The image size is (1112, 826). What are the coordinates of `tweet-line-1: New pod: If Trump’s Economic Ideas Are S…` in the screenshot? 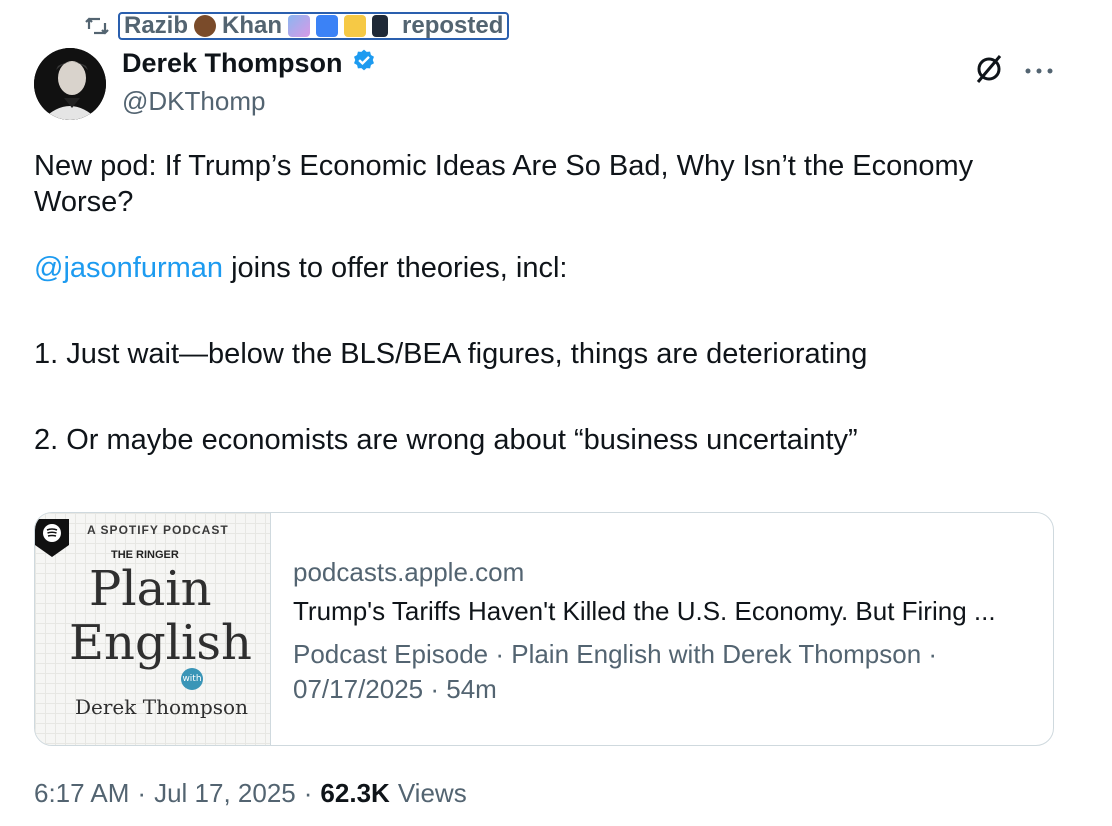 It's located at (504, 184).